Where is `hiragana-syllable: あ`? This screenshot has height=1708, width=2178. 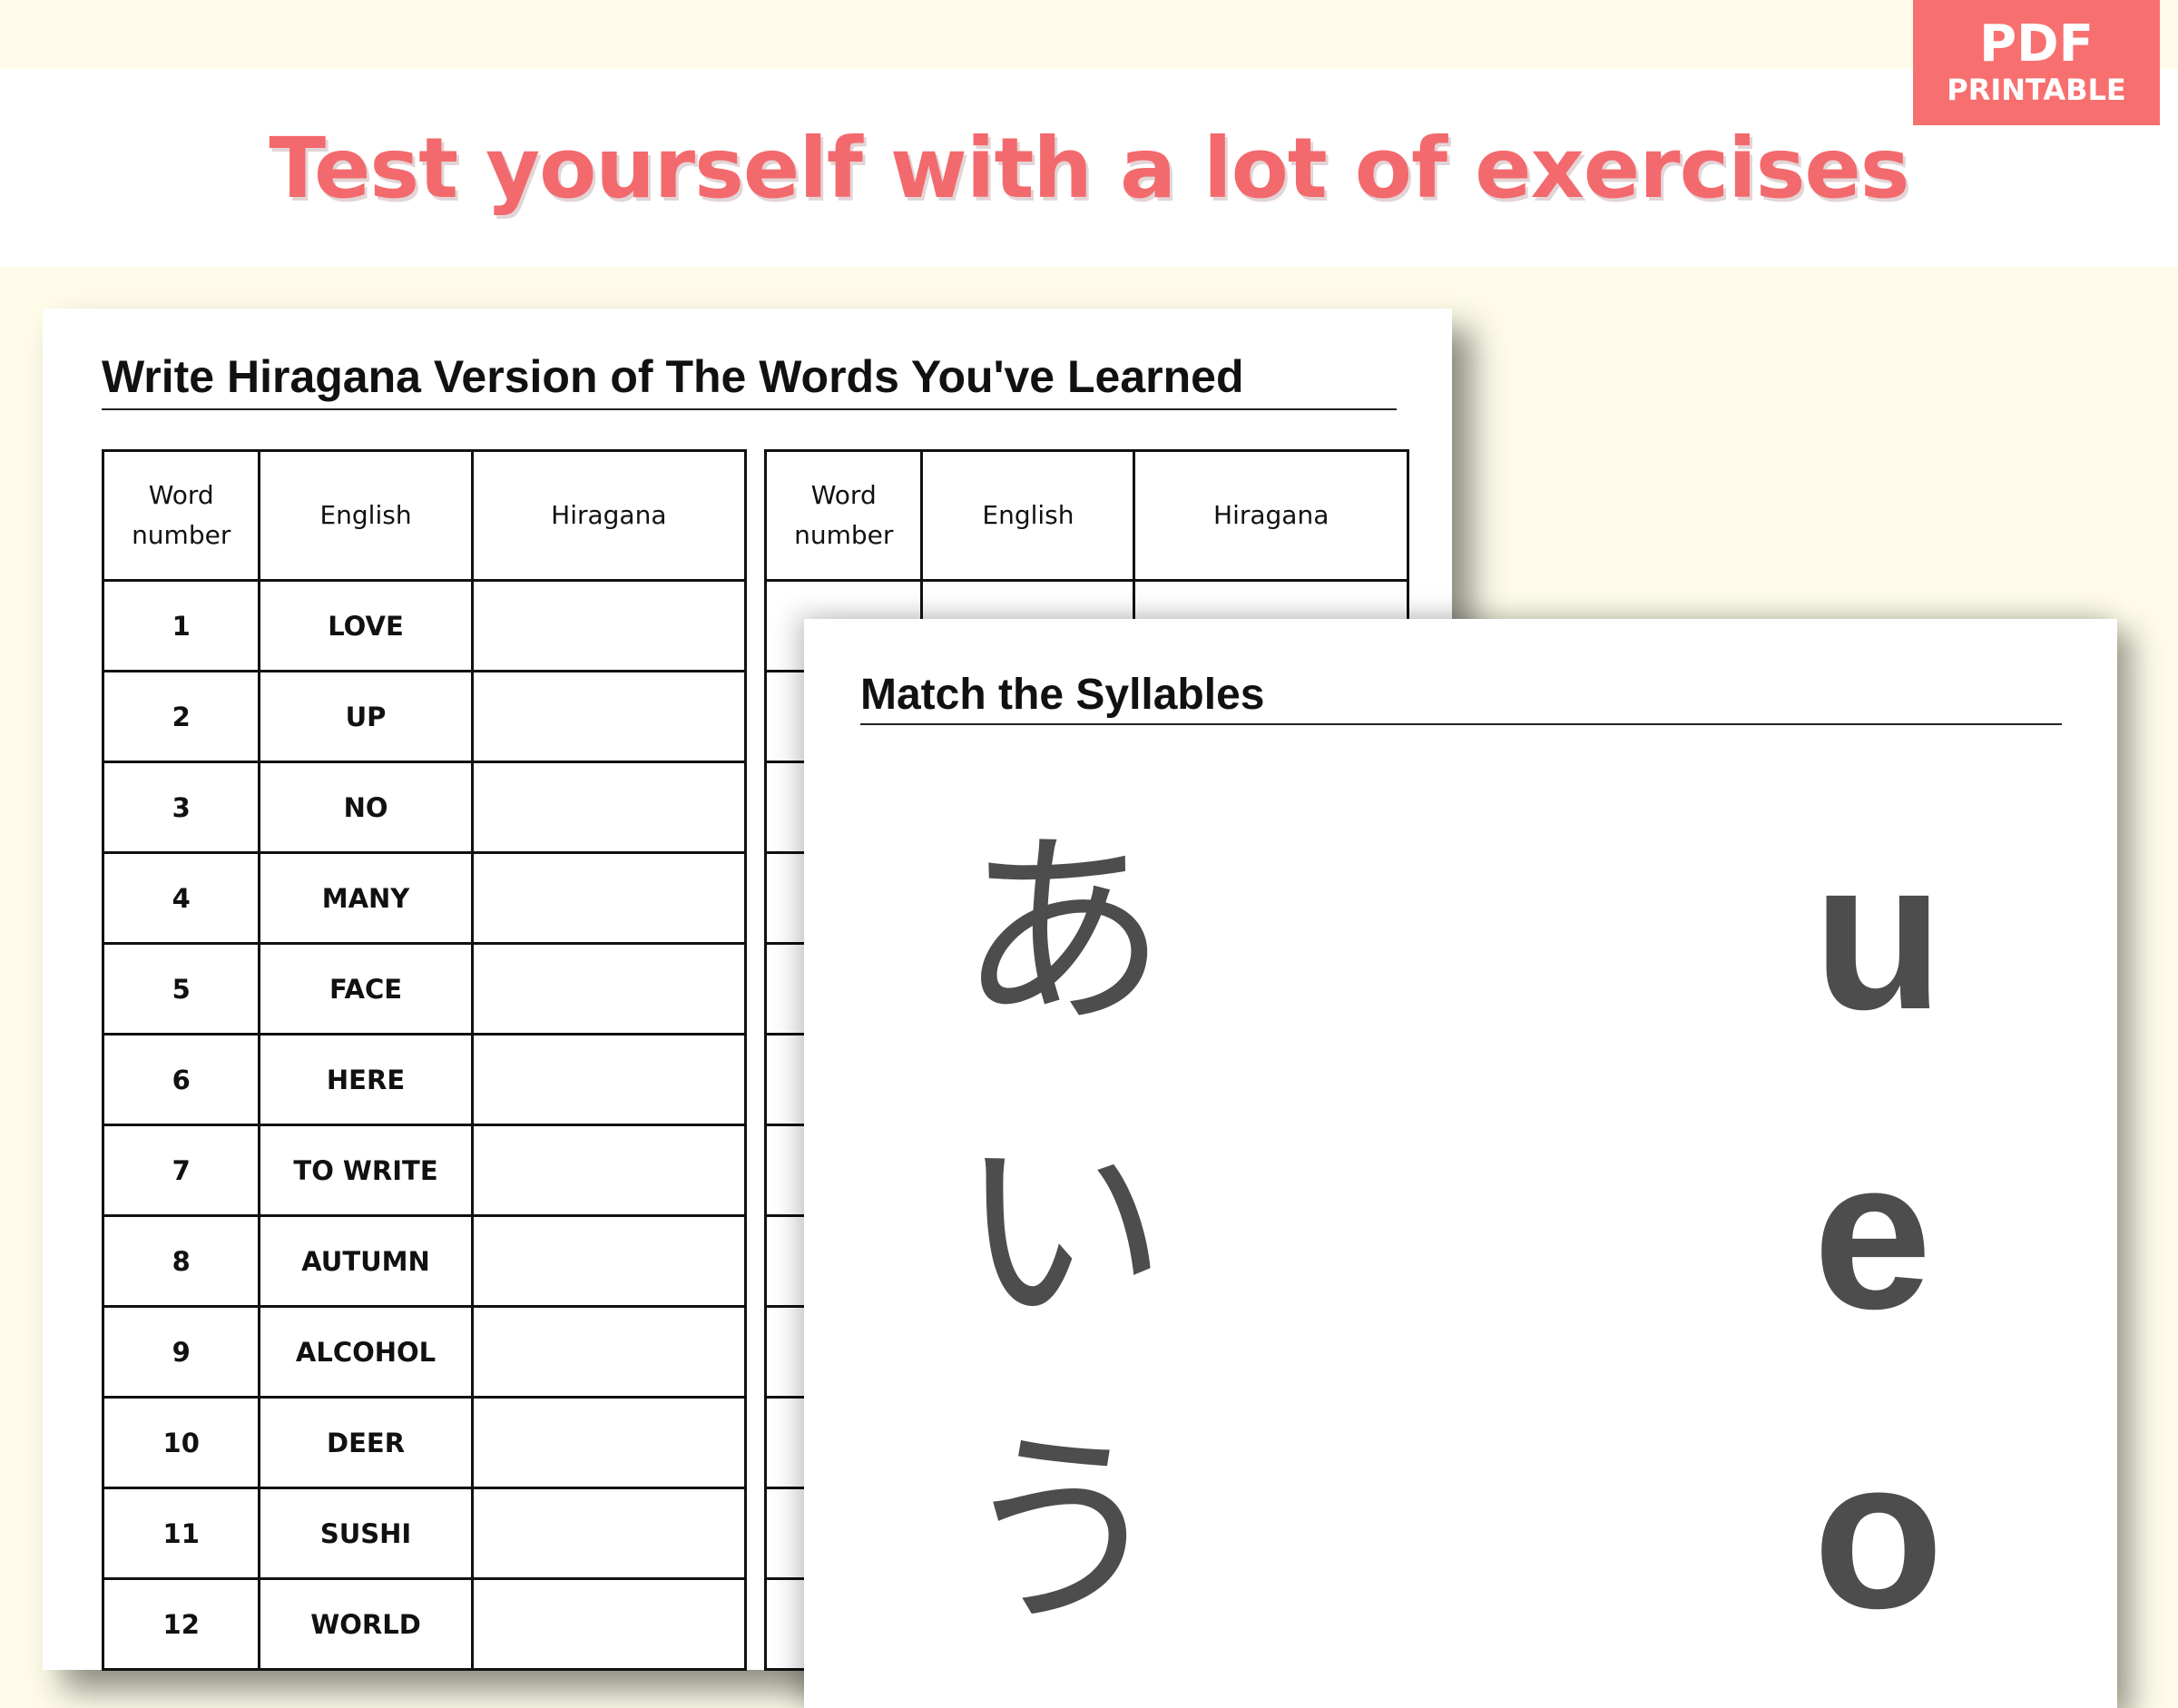
hiragana-syllable: あ is located at coordinates (1062, 933).